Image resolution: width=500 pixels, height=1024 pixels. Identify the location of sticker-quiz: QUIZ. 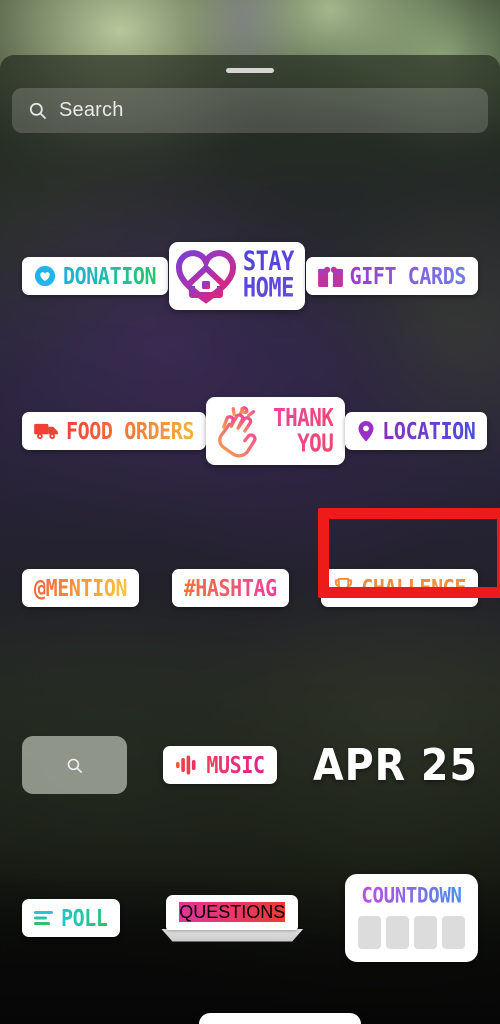
(279, 1018).